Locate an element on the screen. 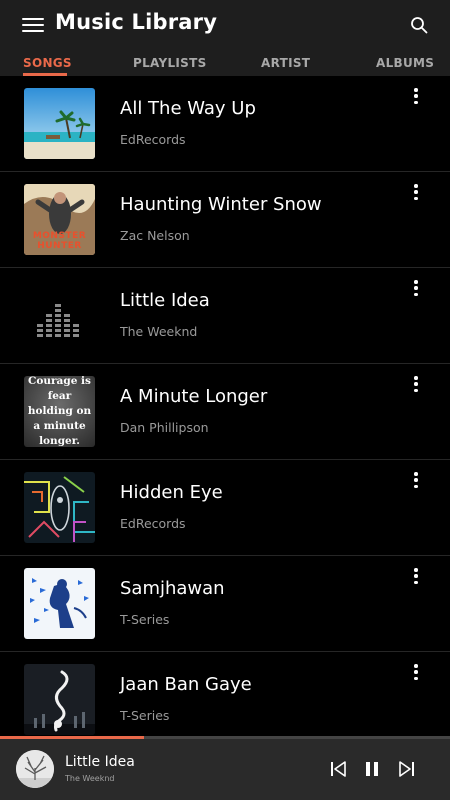 The height and width of the screenshot is (800, 450). song-title: Haunting Winter Snow is located at coordinates (221, 204).